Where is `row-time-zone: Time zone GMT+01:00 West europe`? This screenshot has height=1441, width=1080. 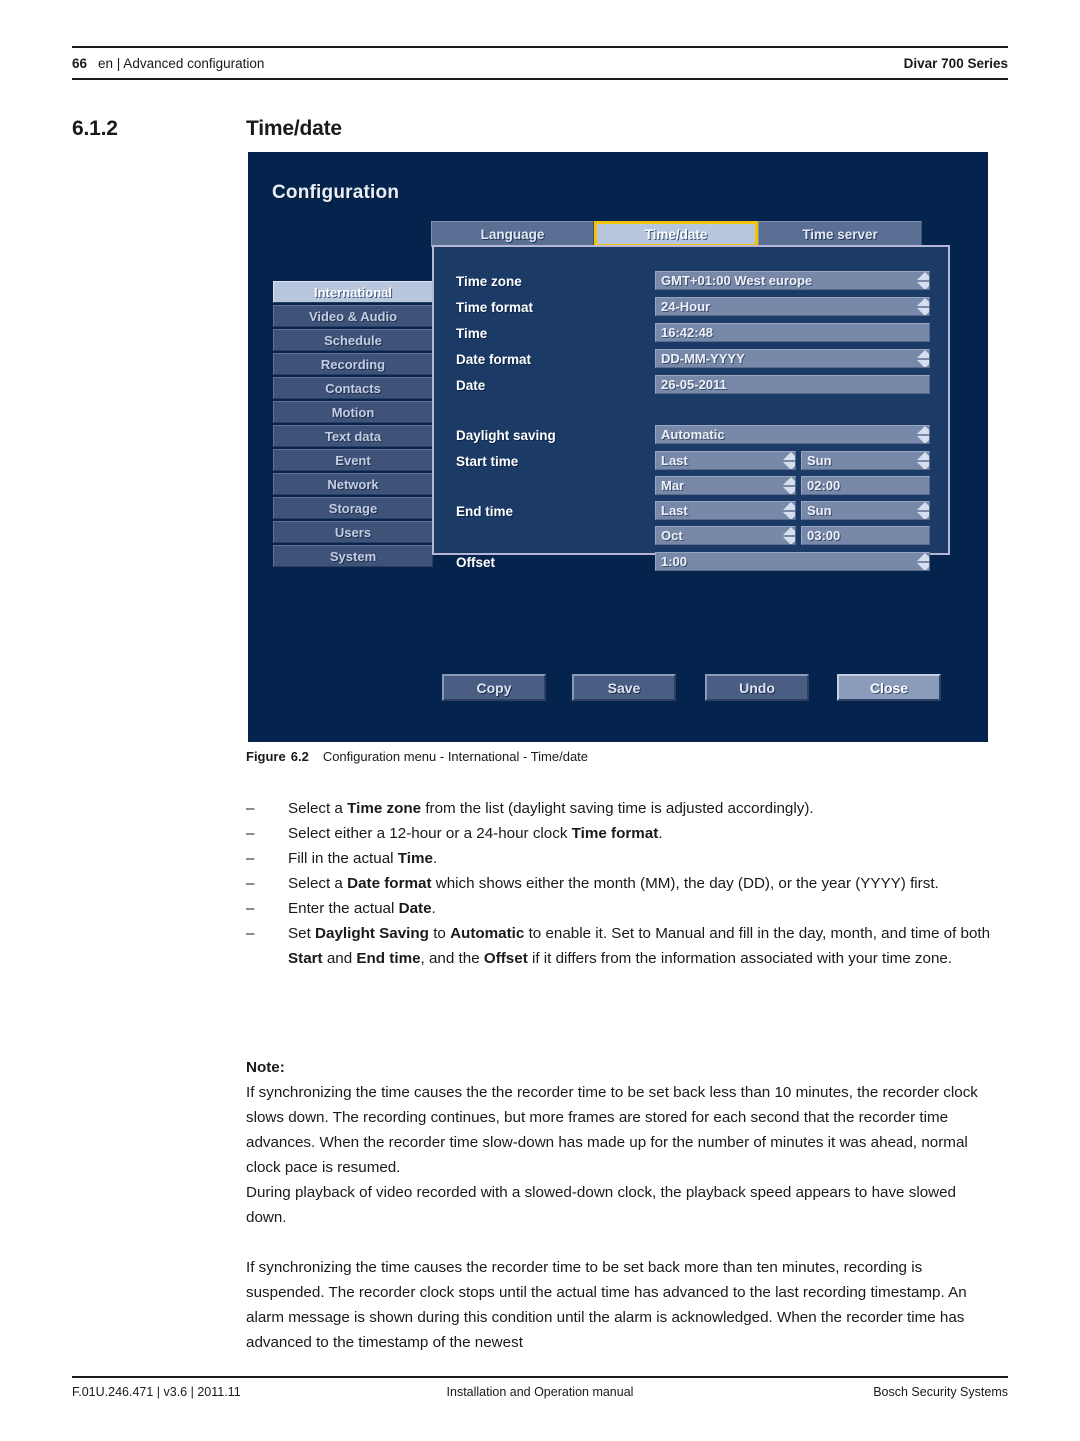 row-time-zone: Time zone GMT+01:00 West europe is located at coordinates (693, 281).